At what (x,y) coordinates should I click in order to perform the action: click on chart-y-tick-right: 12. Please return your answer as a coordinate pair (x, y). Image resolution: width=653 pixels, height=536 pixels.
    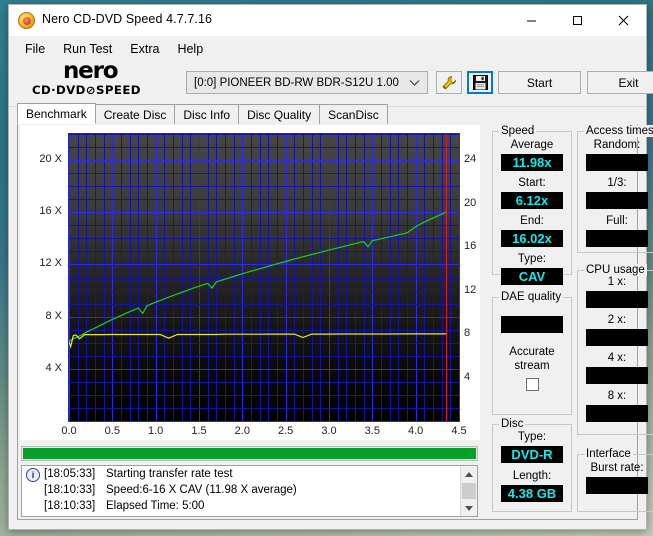
    Looking at the image, I should click on (470, 289).